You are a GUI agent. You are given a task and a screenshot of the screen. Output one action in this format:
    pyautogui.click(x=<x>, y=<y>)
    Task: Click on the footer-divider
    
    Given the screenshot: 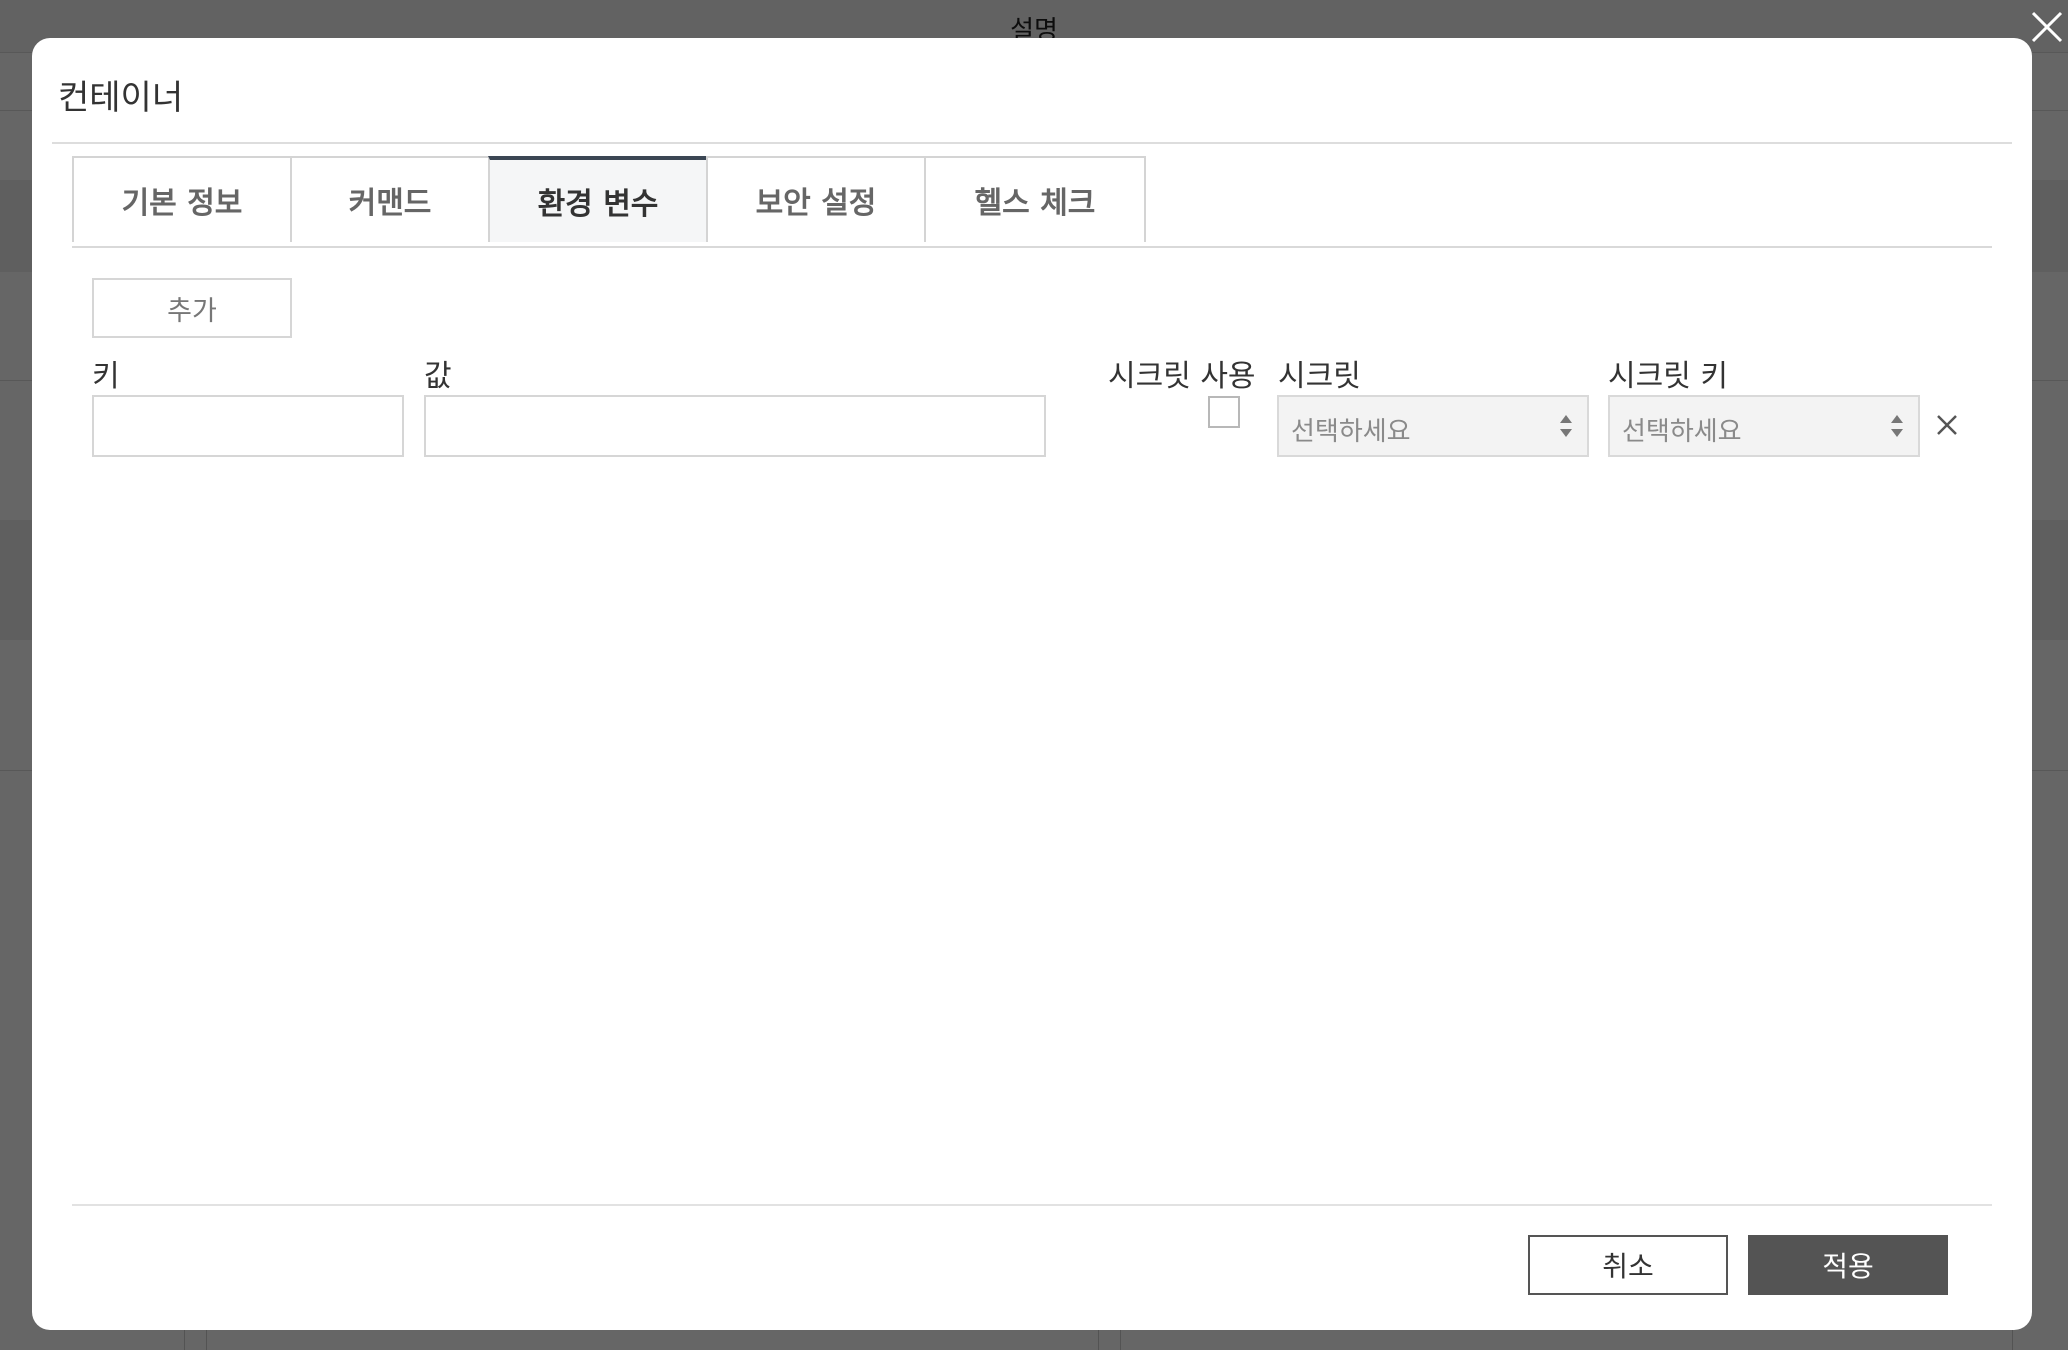 What is the action you would take?
    pyautogui.click(x=1032, y=1205)
    